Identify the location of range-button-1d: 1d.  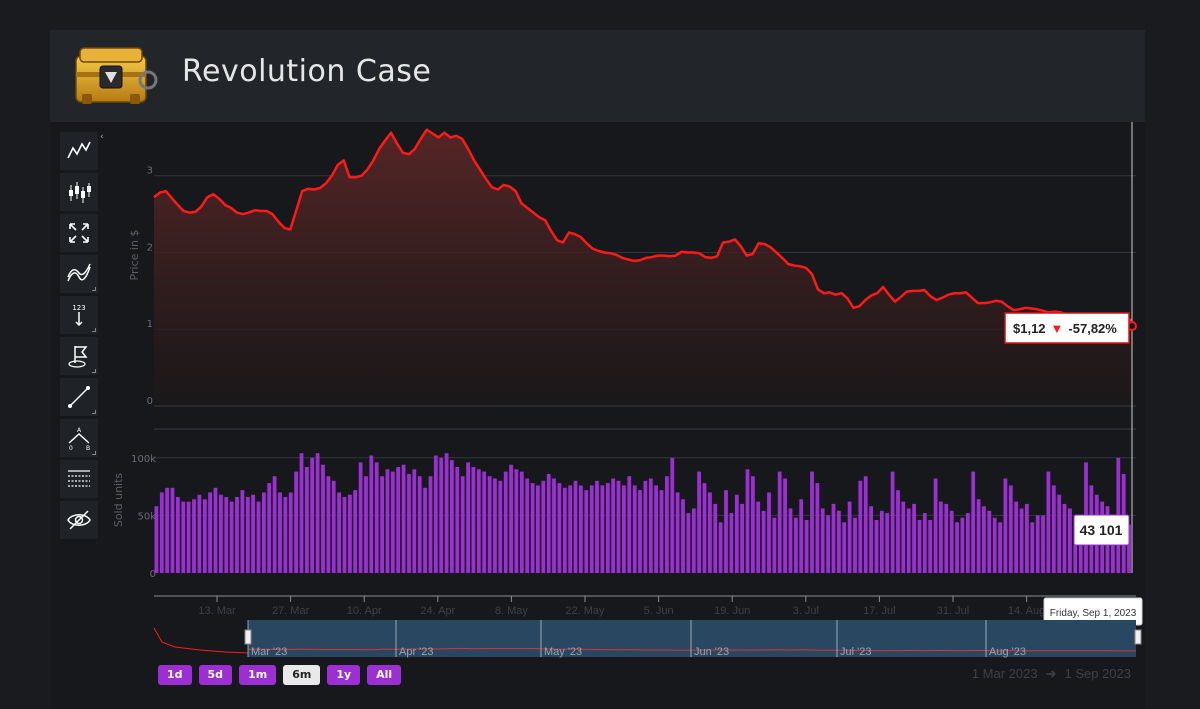
(175, 675).